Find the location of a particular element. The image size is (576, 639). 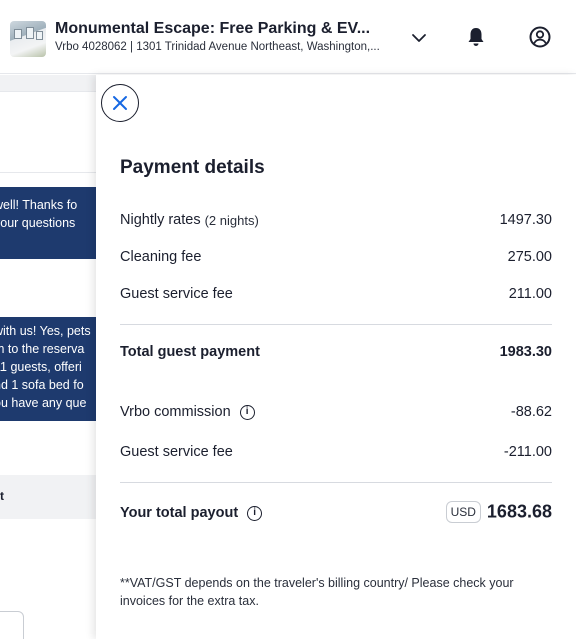

close-button is located at coordinates (120, 103).